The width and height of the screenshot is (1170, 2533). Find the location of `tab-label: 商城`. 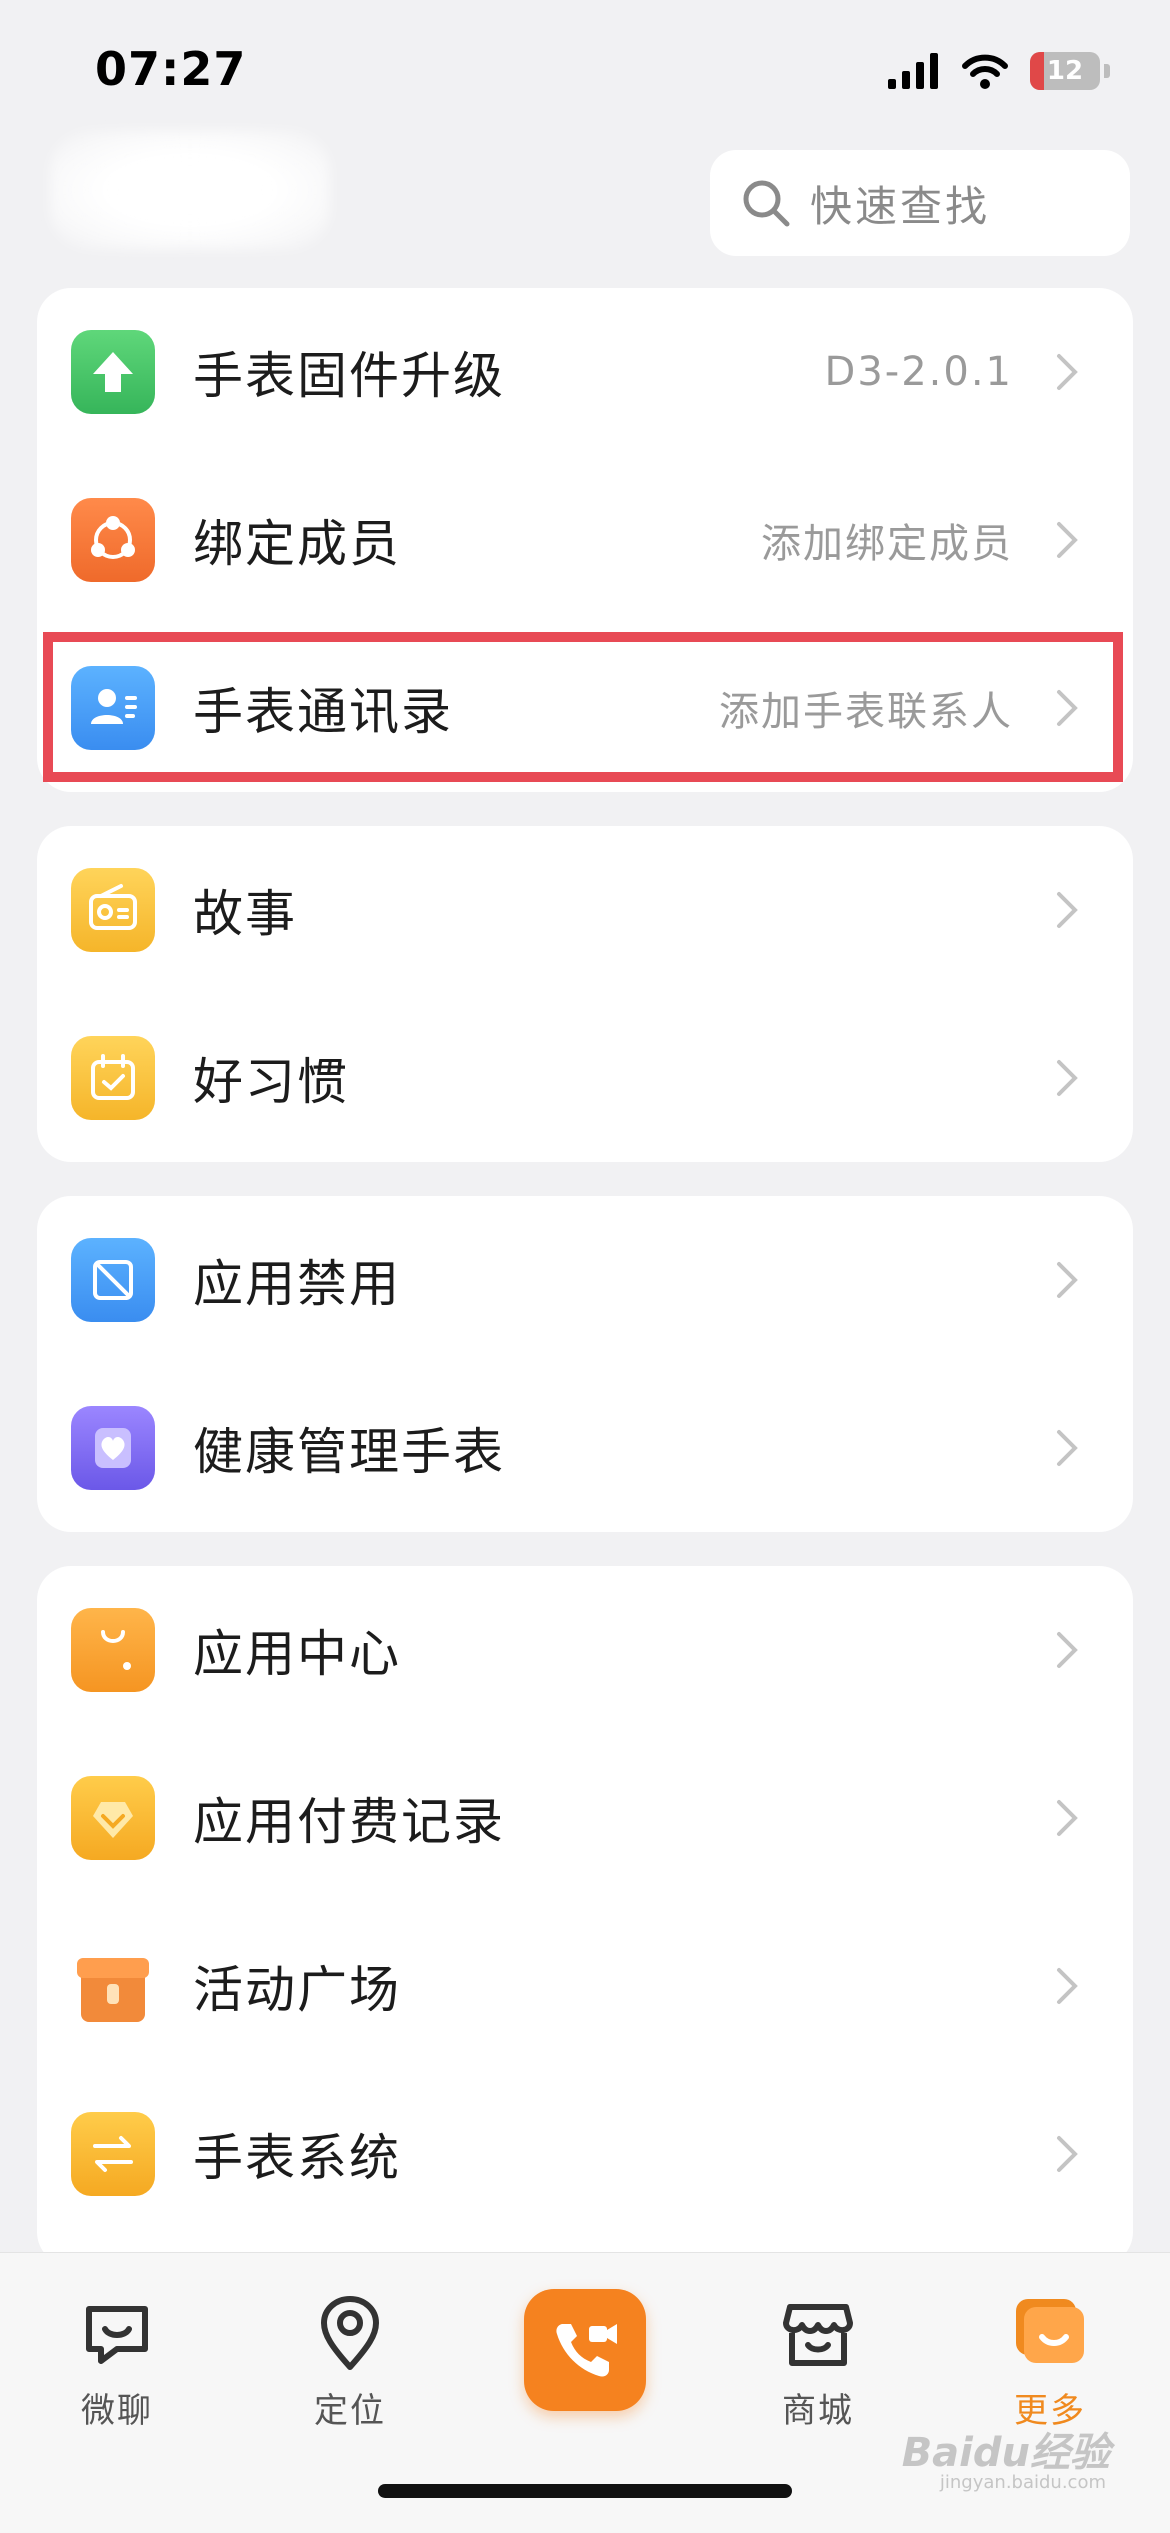

tab-label: 商城 is located at coordinates (818, 2411).